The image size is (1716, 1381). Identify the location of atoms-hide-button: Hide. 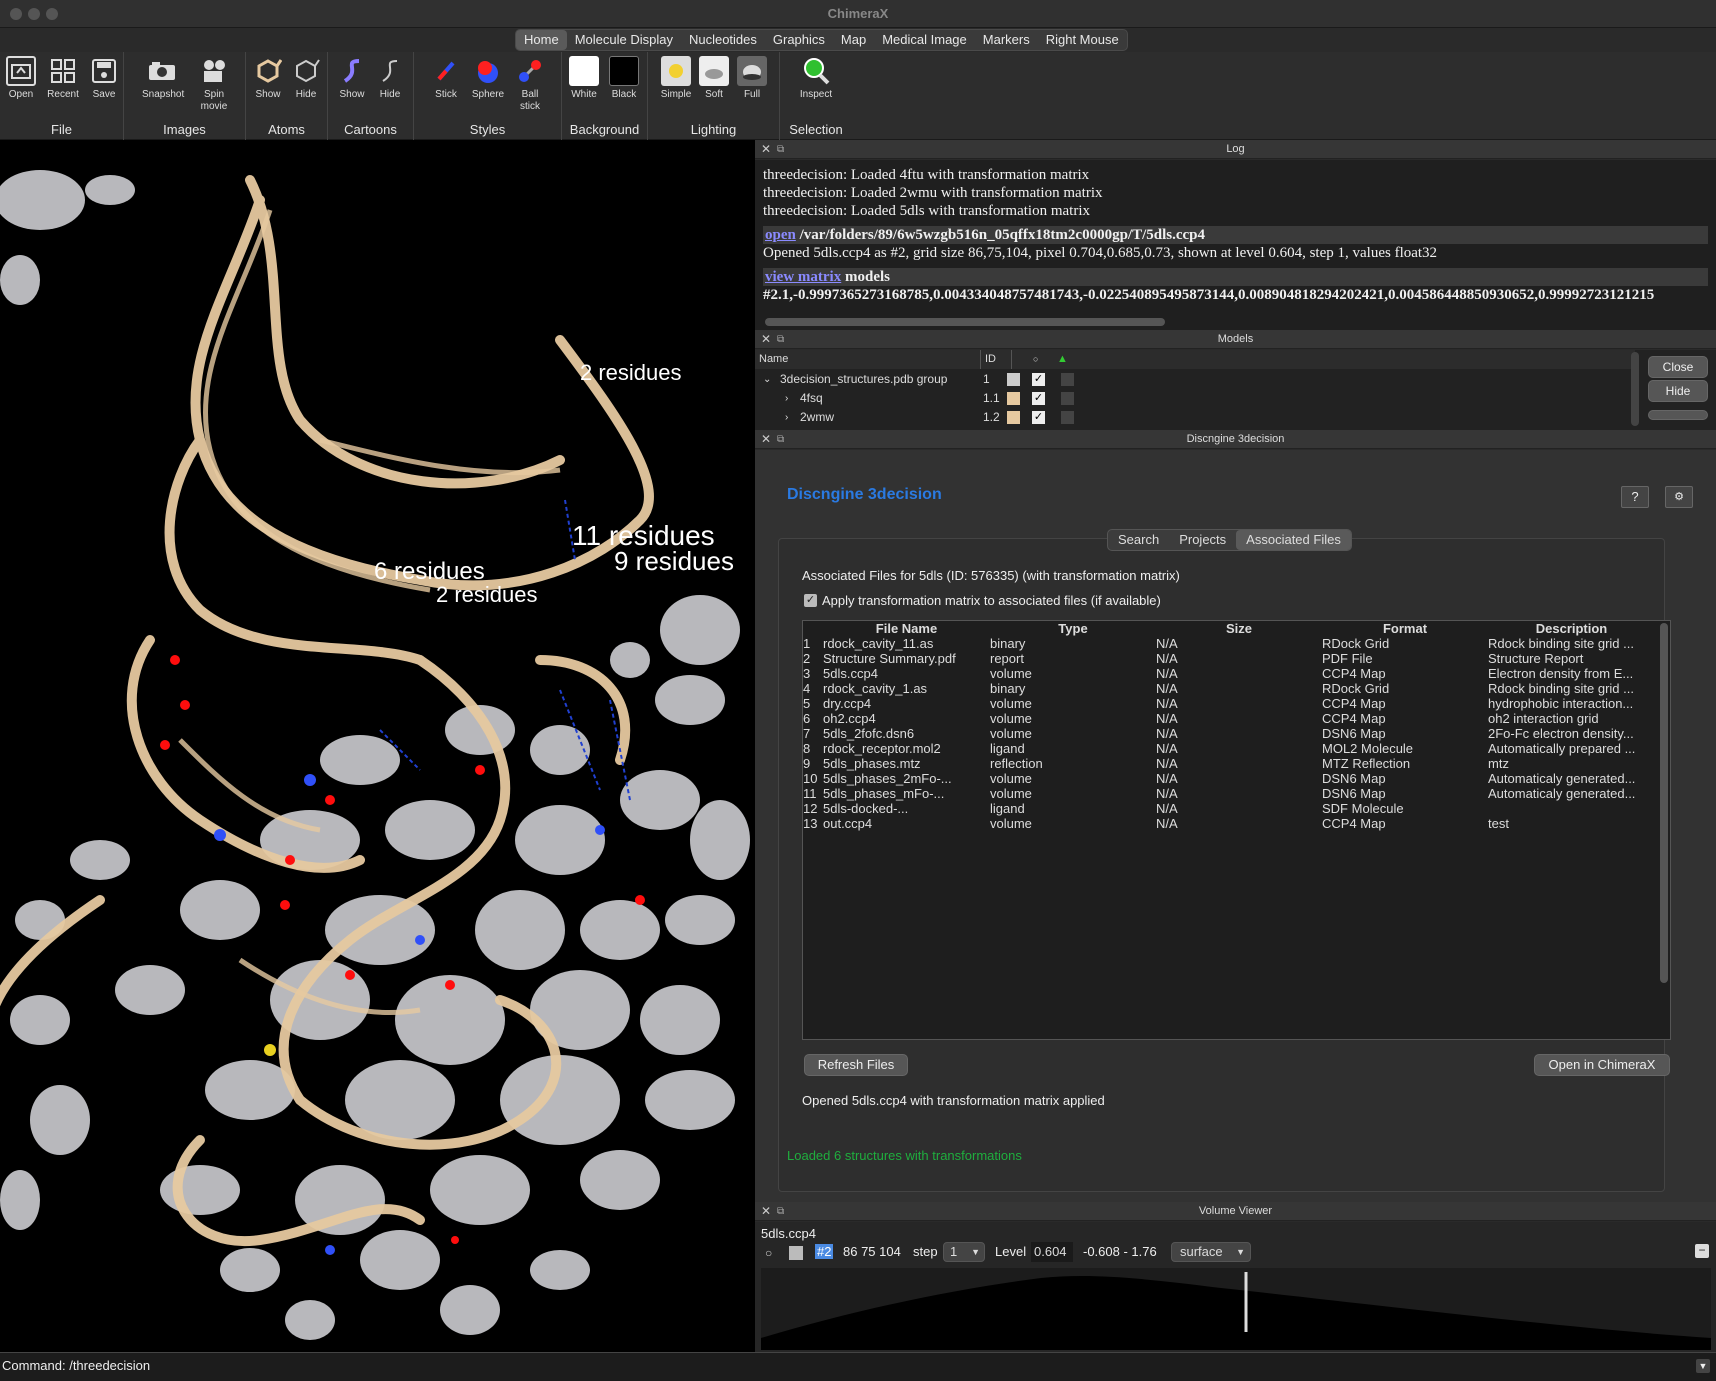
(306, 78).